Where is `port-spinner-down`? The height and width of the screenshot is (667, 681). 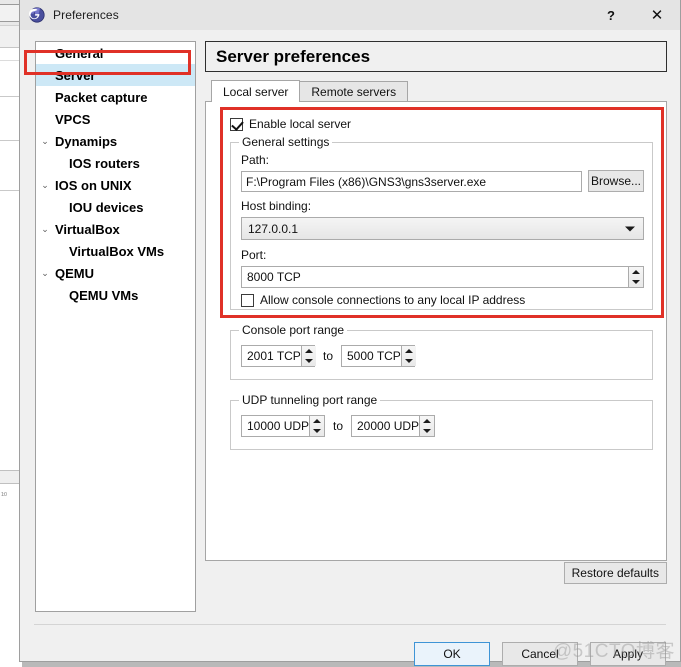
port-spinner-down is located at coordinates (636, 282).